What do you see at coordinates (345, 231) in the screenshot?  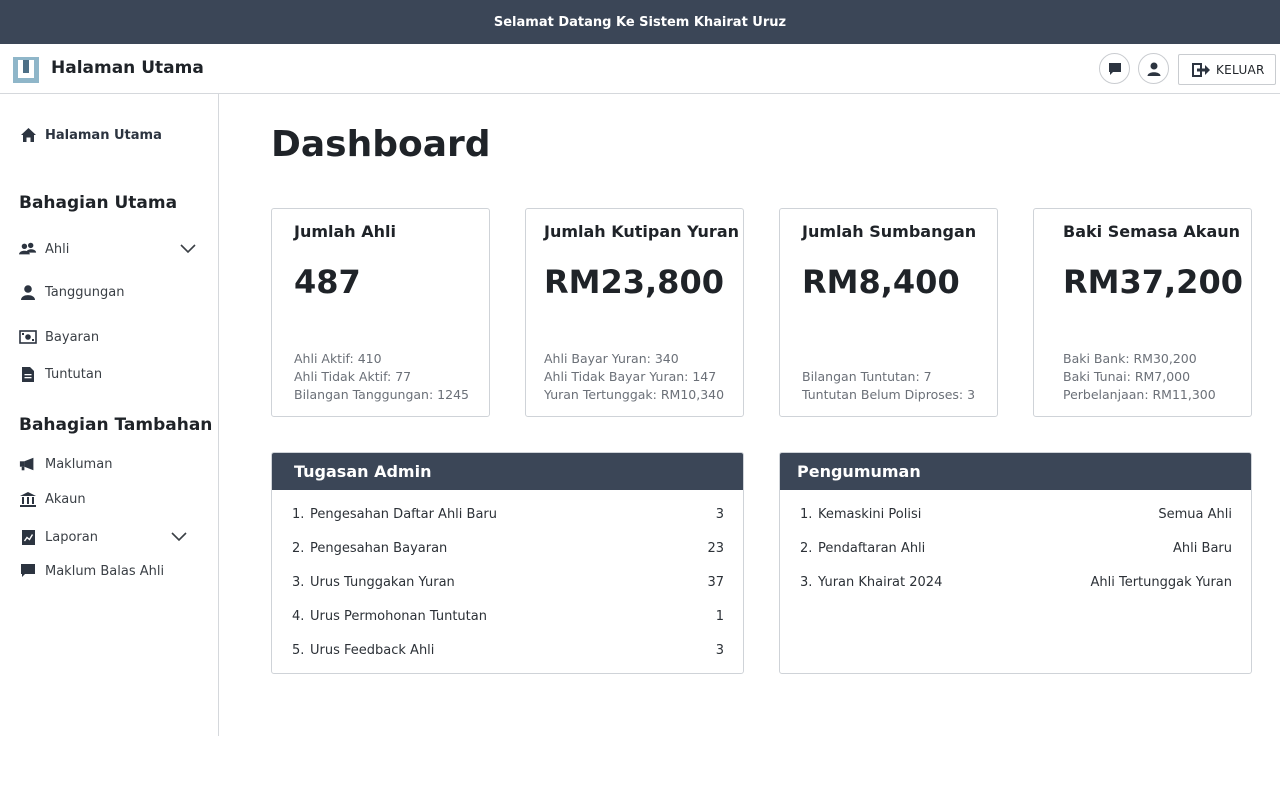 I see `card-title: Jumlah Ahli` at bounding box center [345, 231].